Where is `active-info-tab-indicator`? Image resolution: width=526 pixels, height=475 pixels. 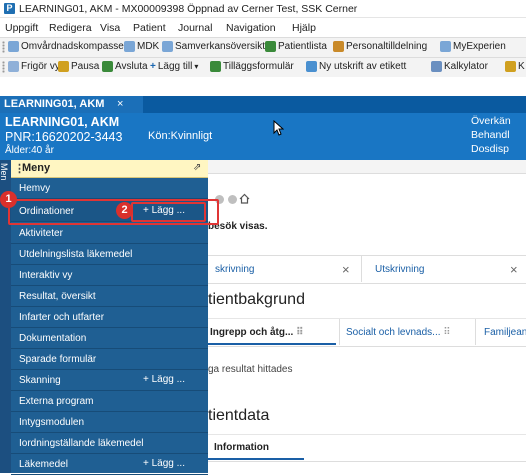
active-info-tab-indicator is located at coordinates (256, 459).